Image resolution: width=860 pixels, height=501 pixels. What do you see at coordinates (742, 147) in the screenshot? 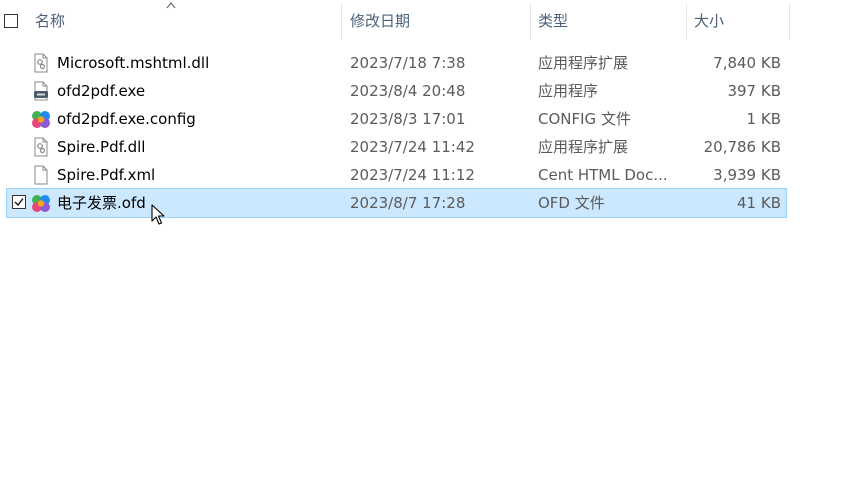
I see `file-size: 20,786 KB` at bounding box center [742, 147].